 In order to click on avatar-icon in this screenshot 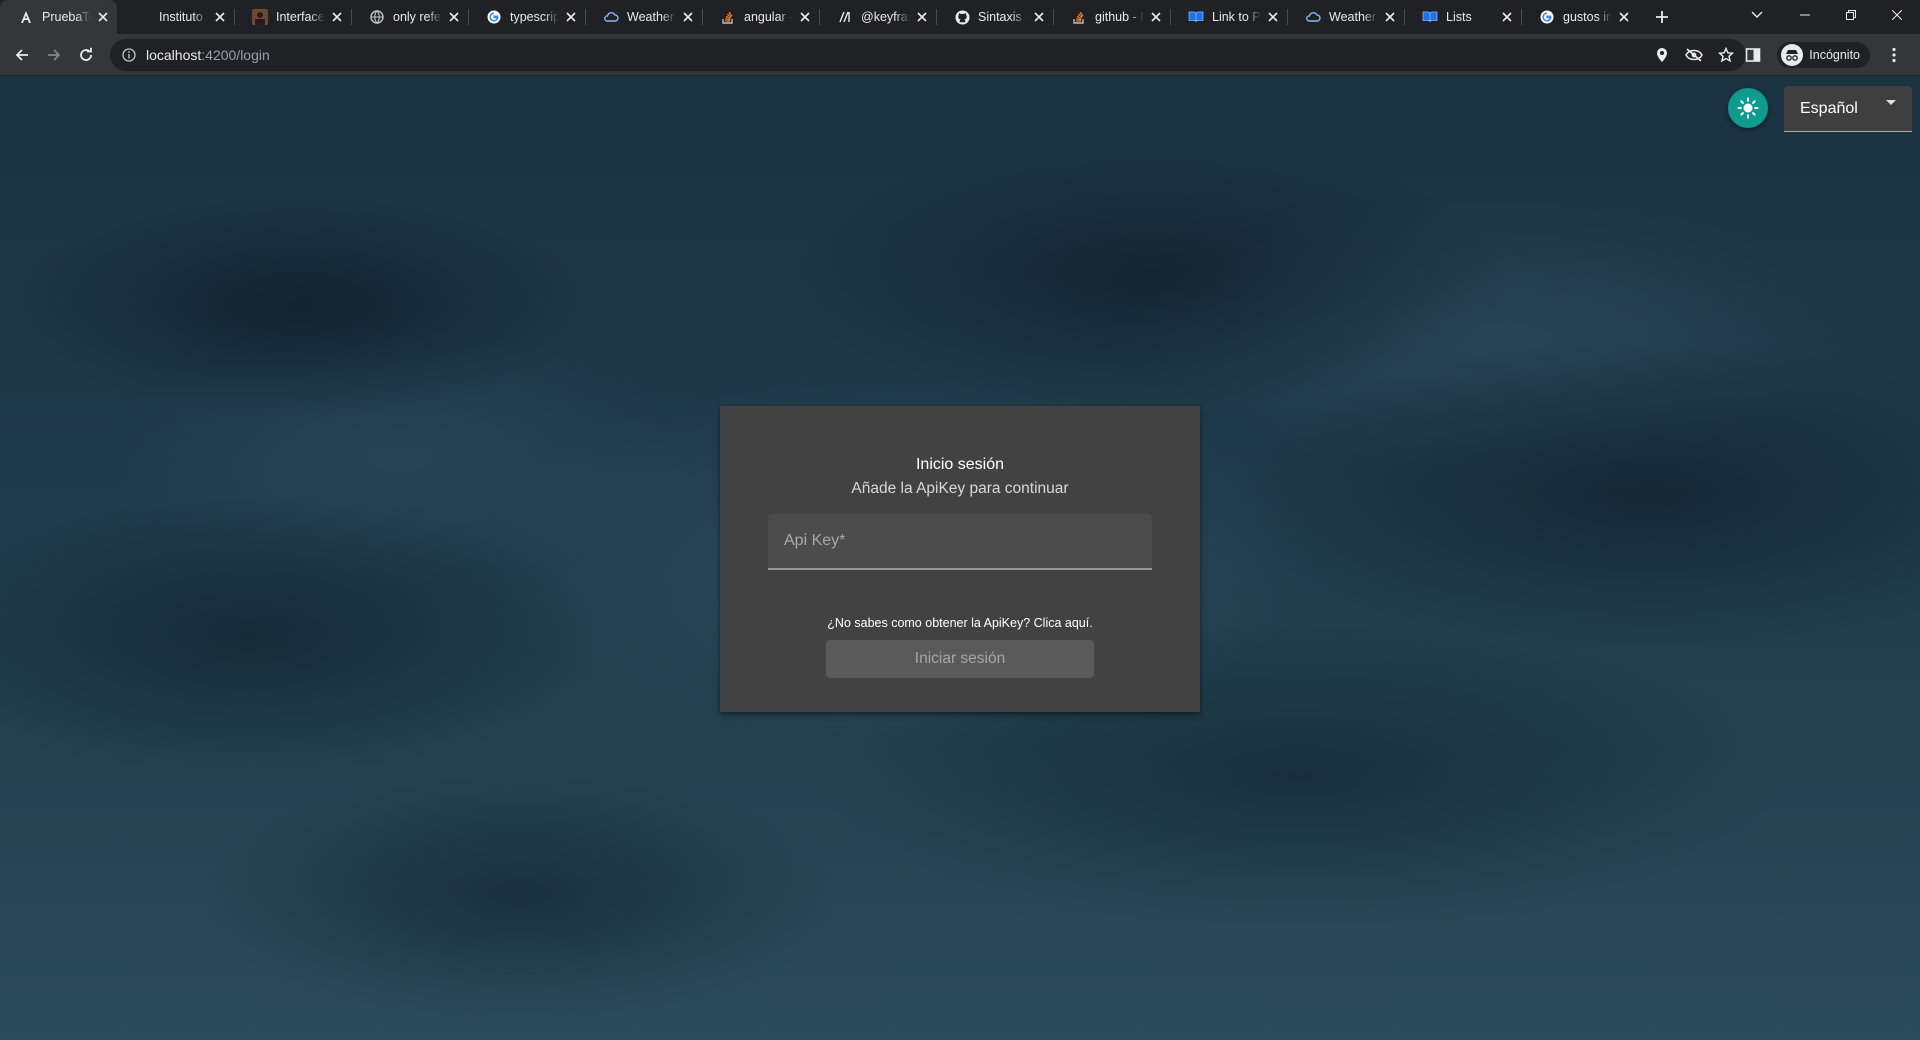, I will do `click(260, 17)`.